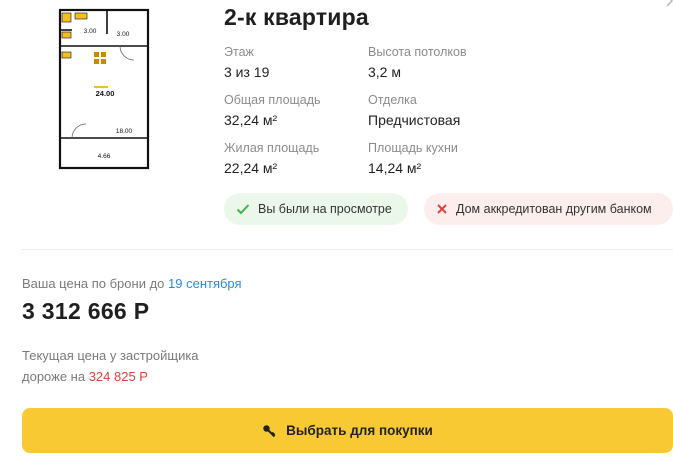  I want to click on spec-value: 22,24 м², so click(251, 168).